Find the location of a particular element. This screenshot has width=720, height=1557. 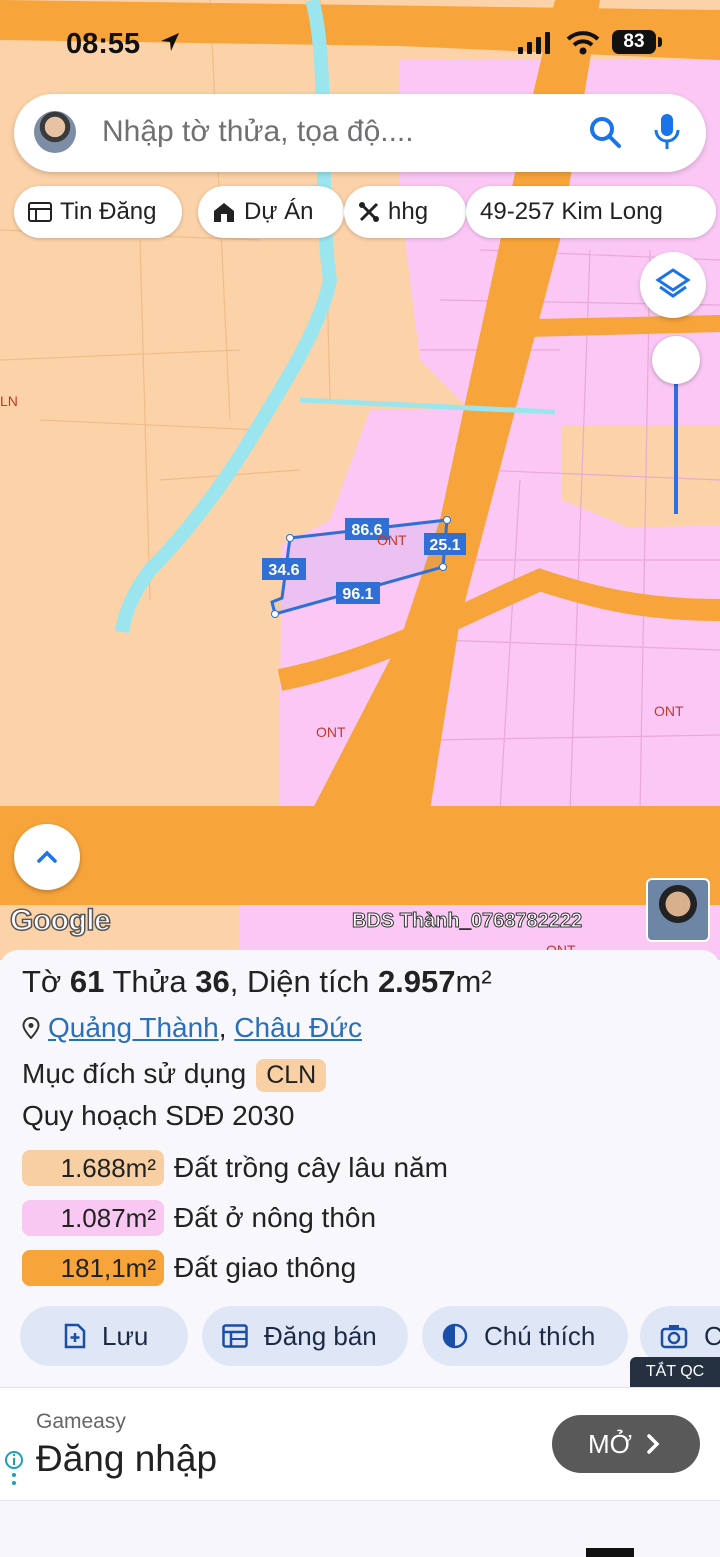

location-comma: , is located at coordinates (226, 1027).